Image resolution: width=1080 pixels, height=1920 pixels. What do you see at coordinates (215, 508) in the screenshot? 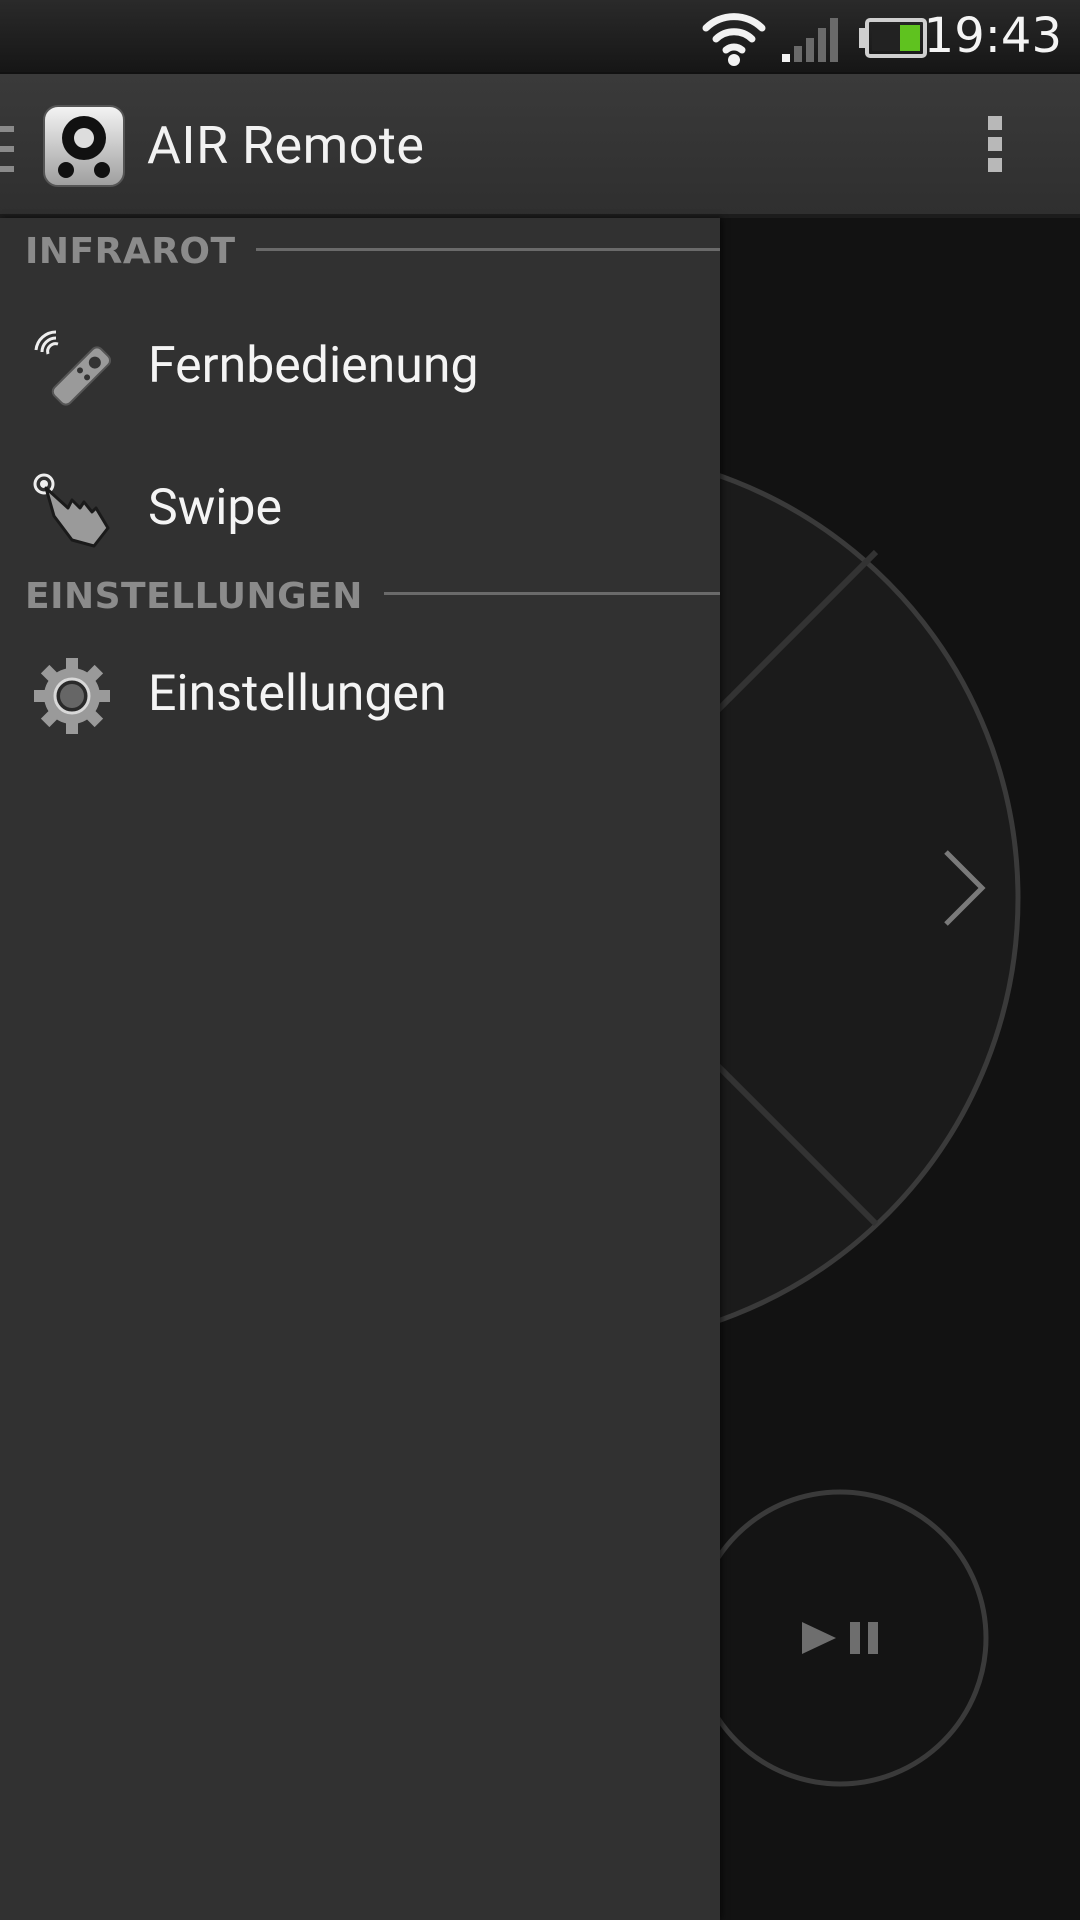
I see `drawer-item-label: Swipe` at bounding box center [215, 508].